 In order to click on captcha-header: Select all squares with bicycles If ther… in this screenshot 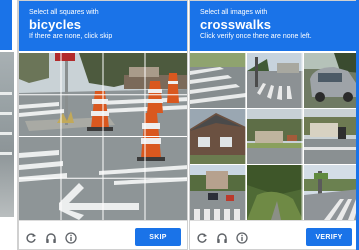, I will do `click(103, 26)`.